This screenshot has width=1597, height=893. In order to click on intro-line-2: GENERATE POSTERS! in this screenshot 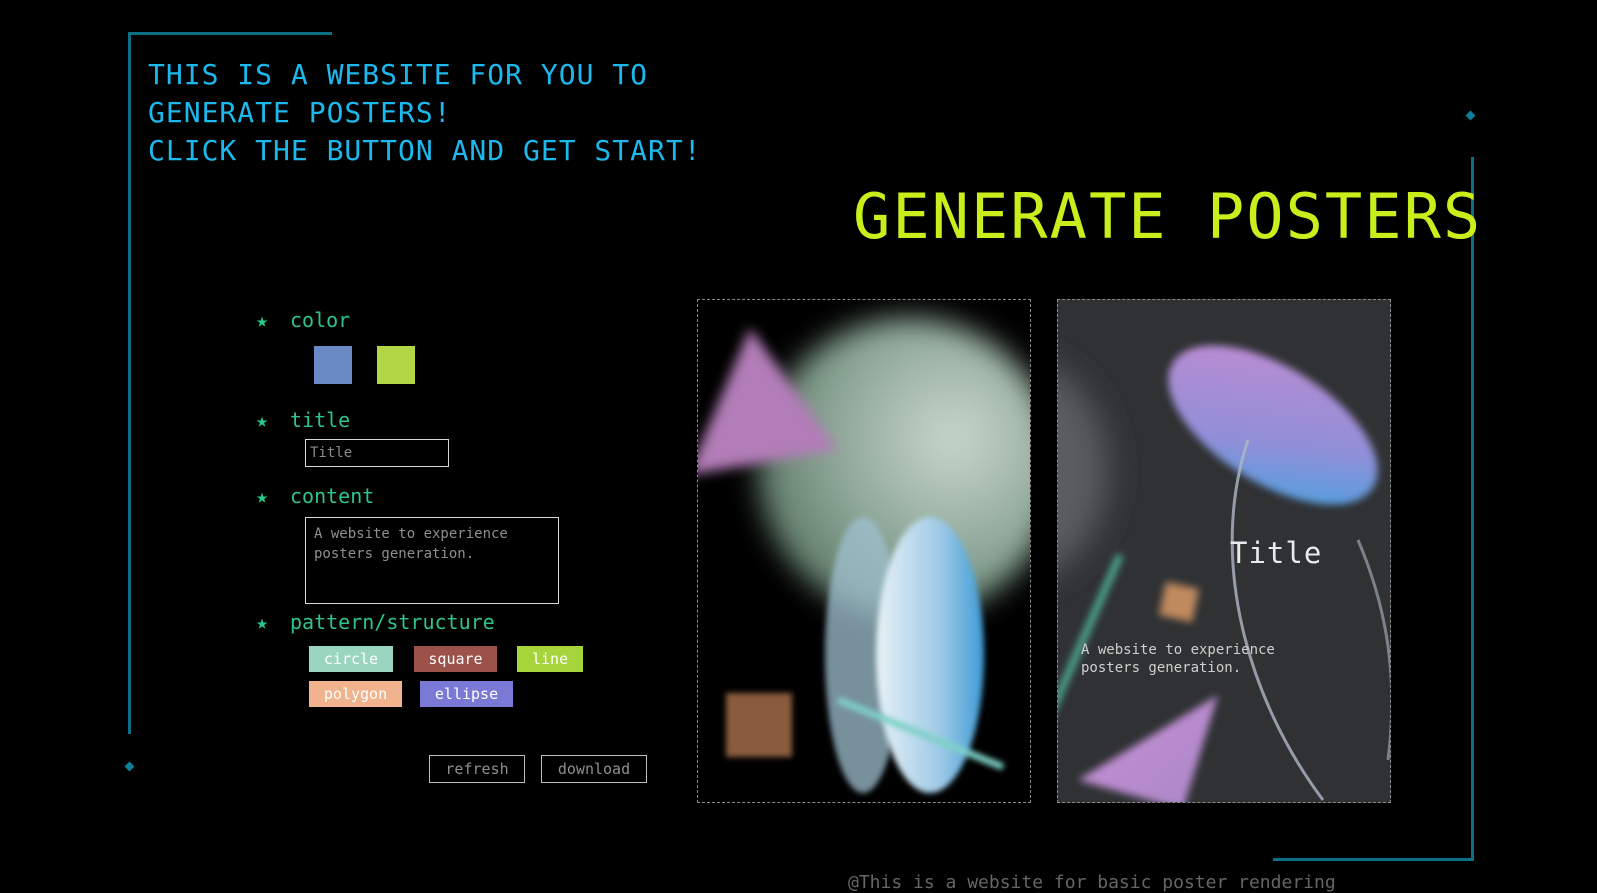, I will do `click(300, 112)`.